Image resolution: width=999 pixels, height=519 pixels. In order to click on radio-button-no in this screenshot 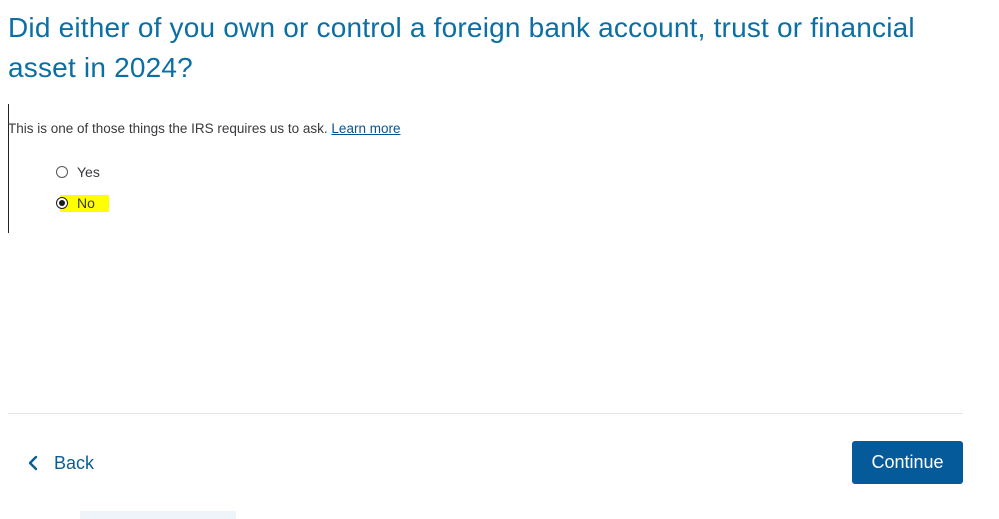, I will do `click(62, 203)`.